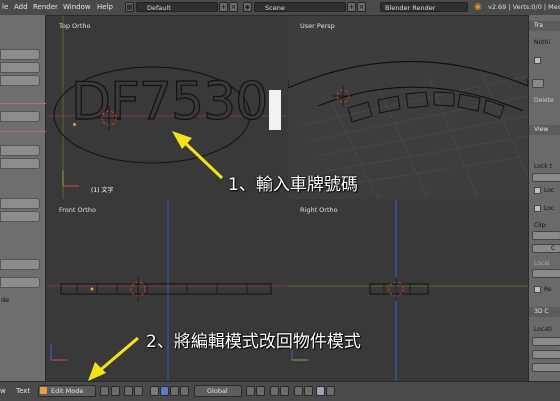 The width and height of the screenshot is (560, 401). I want to click on scene-field: Scene, so click(300, 7).